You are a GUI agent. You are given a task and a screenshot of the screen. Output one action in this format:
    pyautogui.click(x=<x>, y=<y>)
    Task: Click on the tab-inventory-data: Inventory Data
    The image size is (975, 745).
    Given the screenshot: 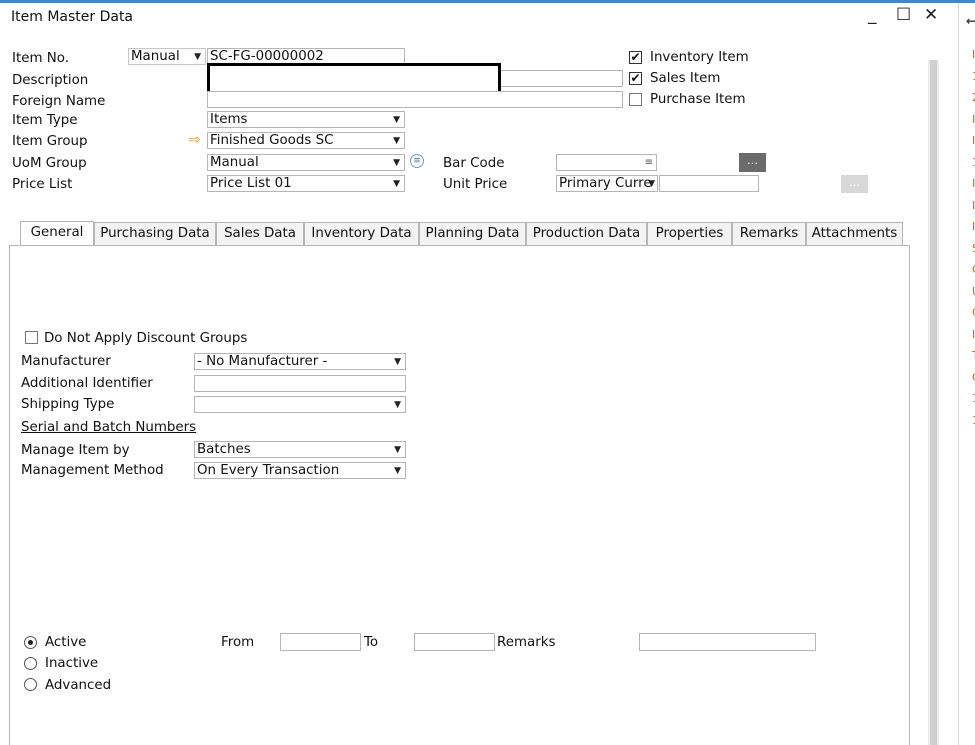 What is the action you would take?
    pyautogui.click(x=361, y=233)
    